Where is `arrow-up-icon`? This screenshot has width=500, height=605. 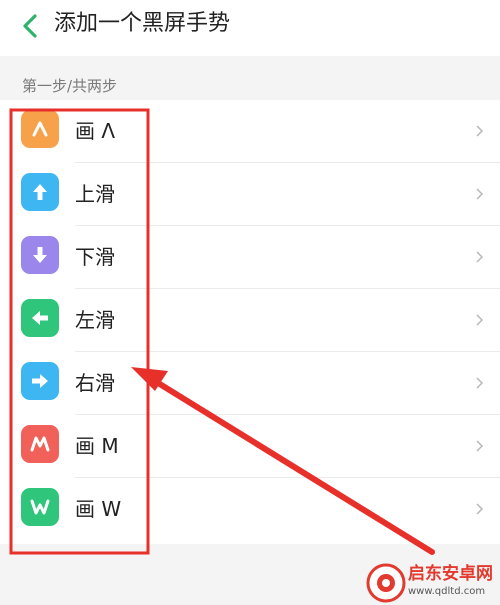
arrow-up-icon is located at coordinates (40, 192).